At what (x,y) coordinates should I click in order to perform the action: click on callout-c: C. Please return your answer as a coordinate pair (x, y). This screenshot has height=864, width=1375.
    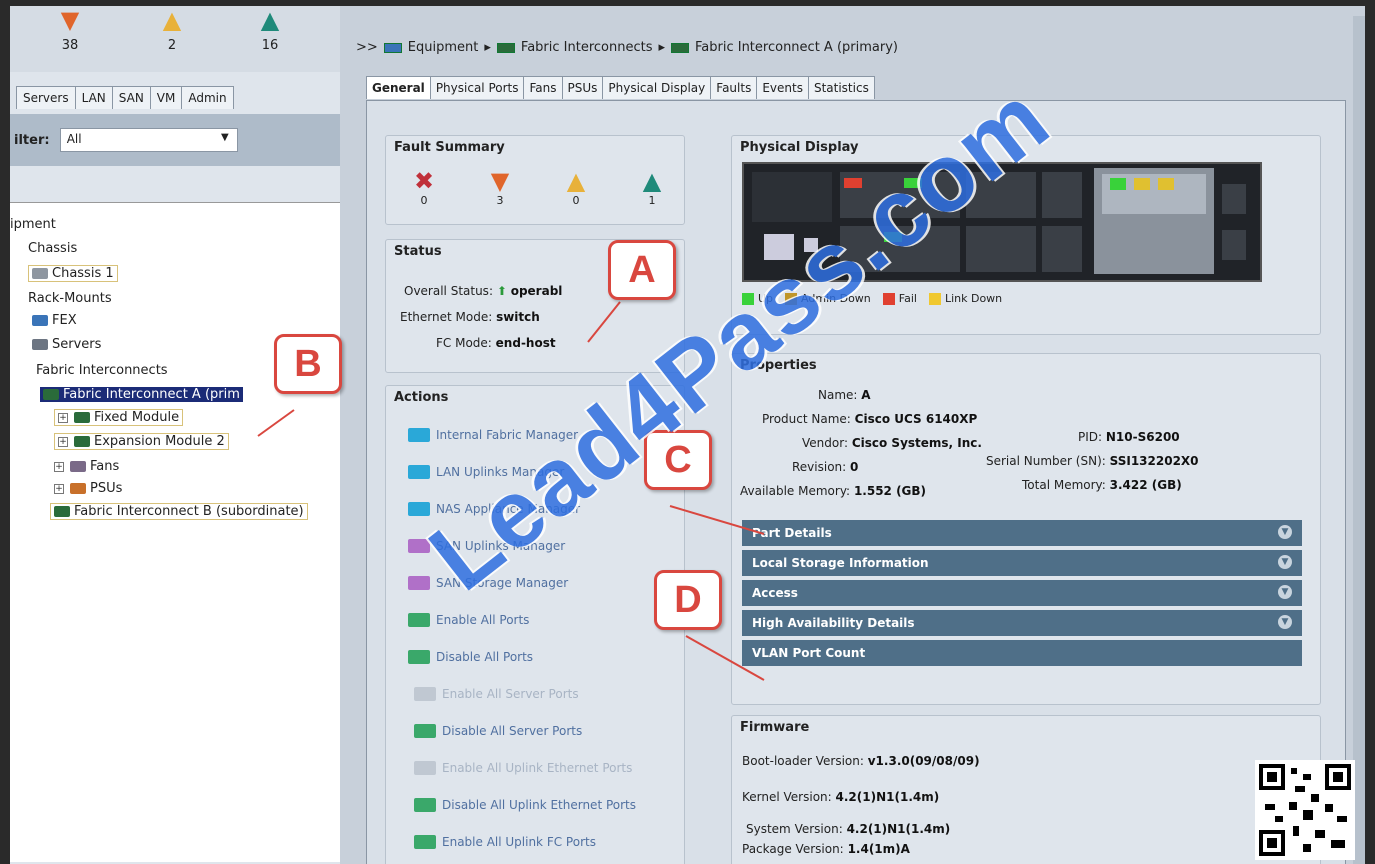
    Looking at the image, I should click on (678, 460).